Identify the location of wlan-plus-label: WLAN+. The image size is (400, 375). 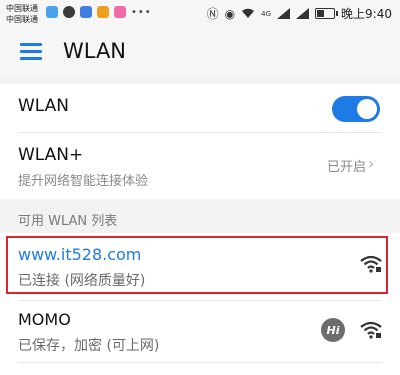
(50, 155).